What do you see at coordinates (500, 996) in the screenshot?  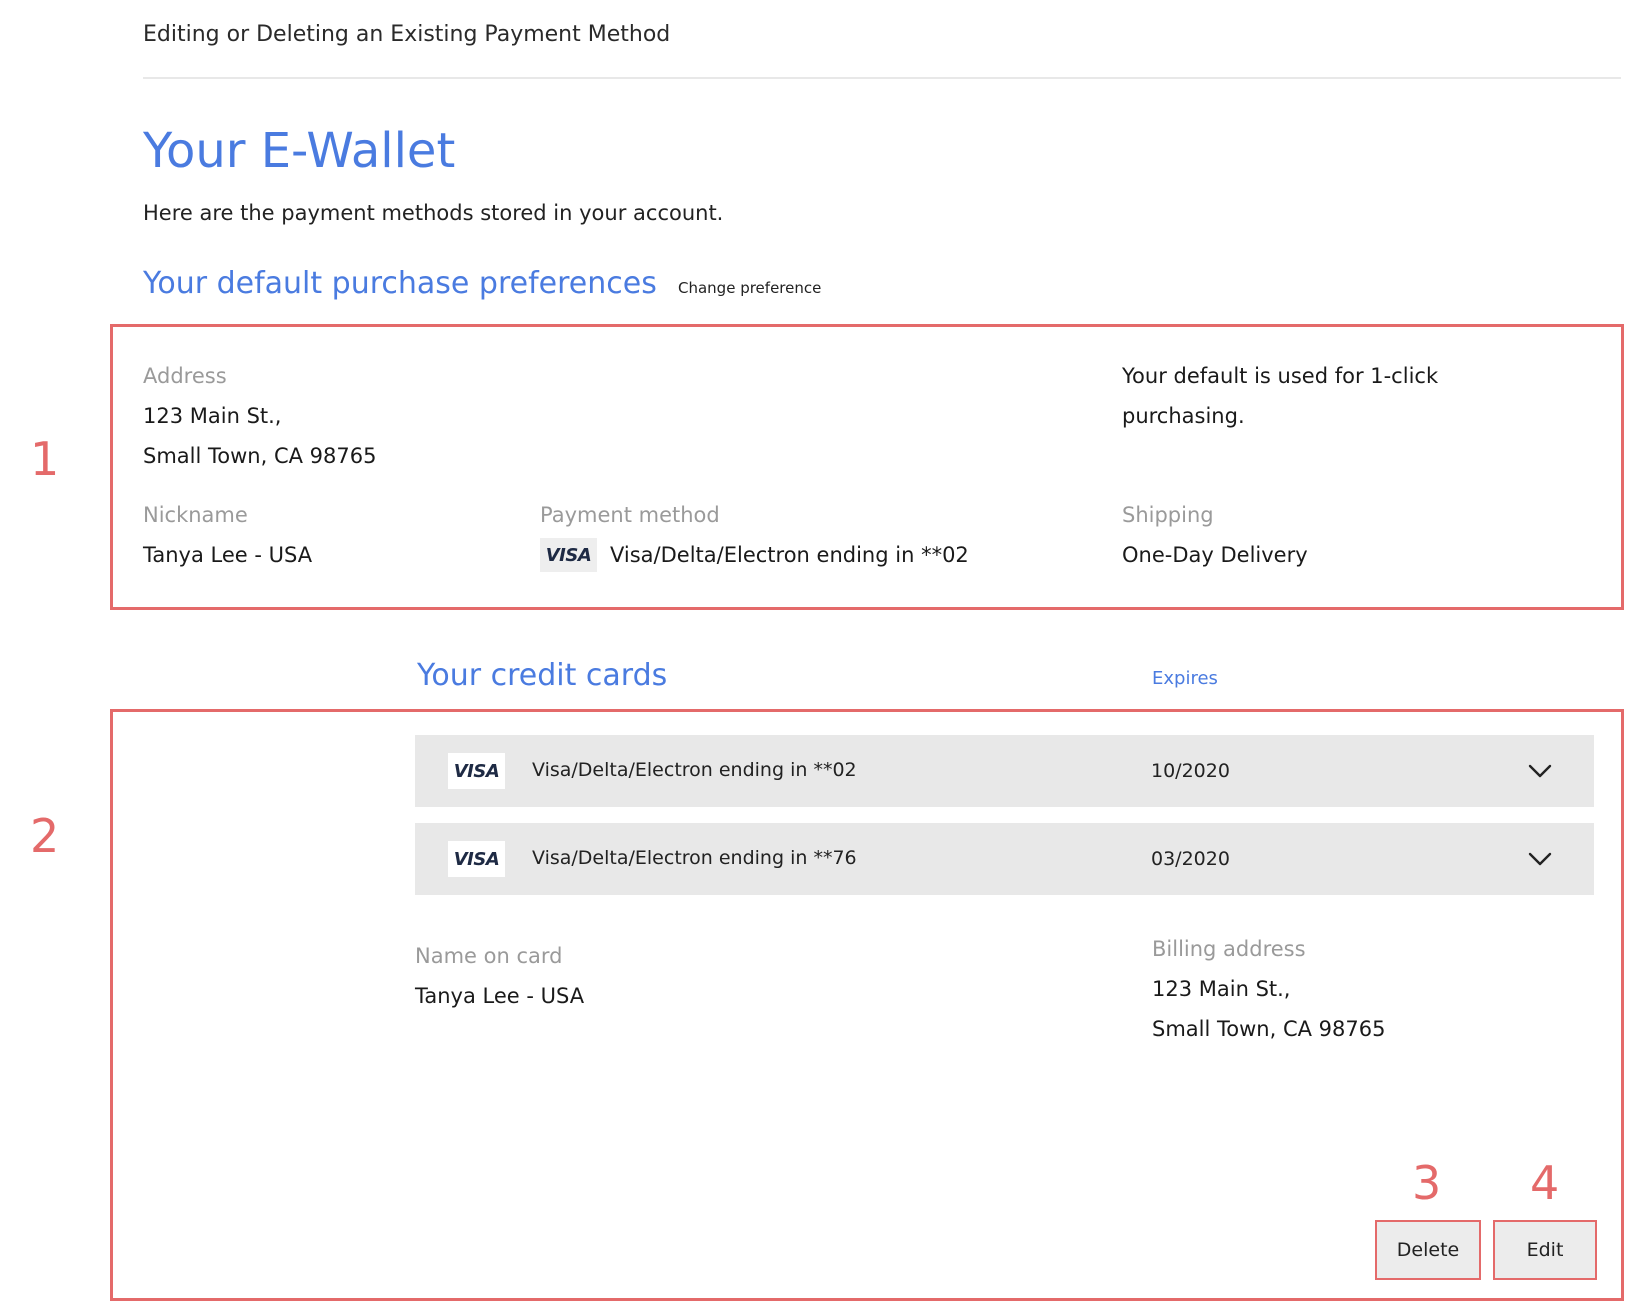 I see `name-on-card-value: Tanya Lee - USA` at bounding box center [500, 996].